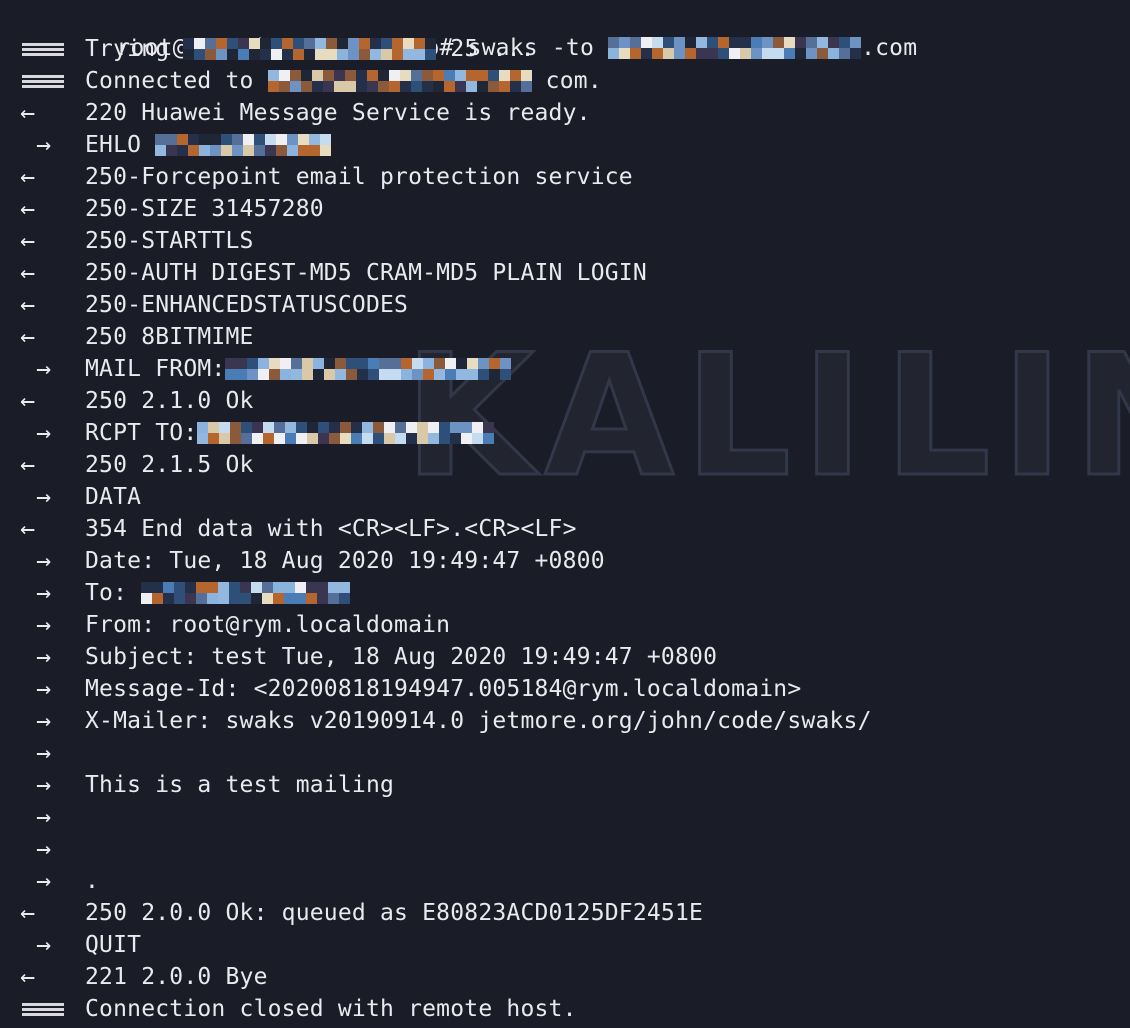 The width and height of the screenshot is (1130, 1028). Describe the element at coordinates (565, 465) in the screenshot. I see `terminal-line: ← 250 2.1.5 Ok` at that location.